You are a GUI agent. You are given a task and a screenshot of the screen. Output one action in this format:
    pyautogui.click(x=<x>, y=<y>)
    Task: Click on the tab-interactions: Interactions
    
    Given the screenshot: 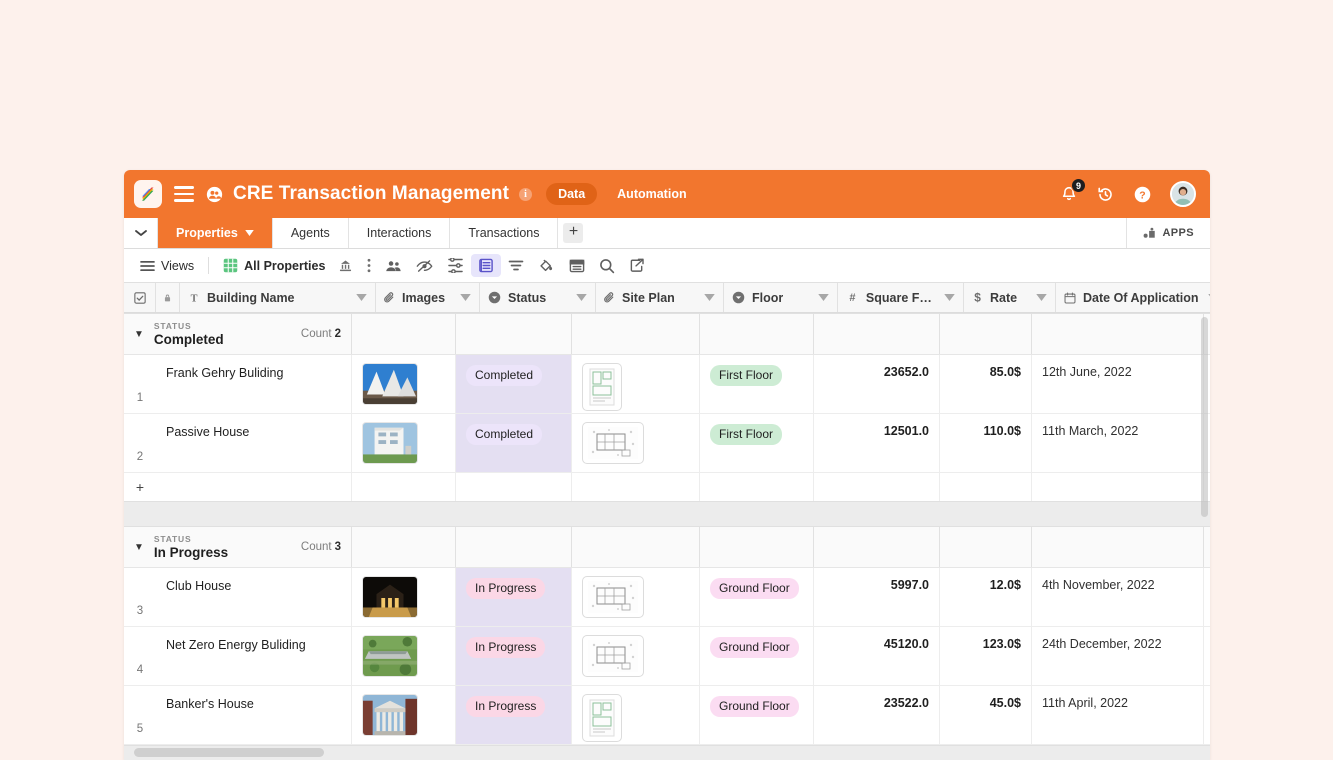 What is the action you would take?
    pyautogui.click(x=400, y=233)
    